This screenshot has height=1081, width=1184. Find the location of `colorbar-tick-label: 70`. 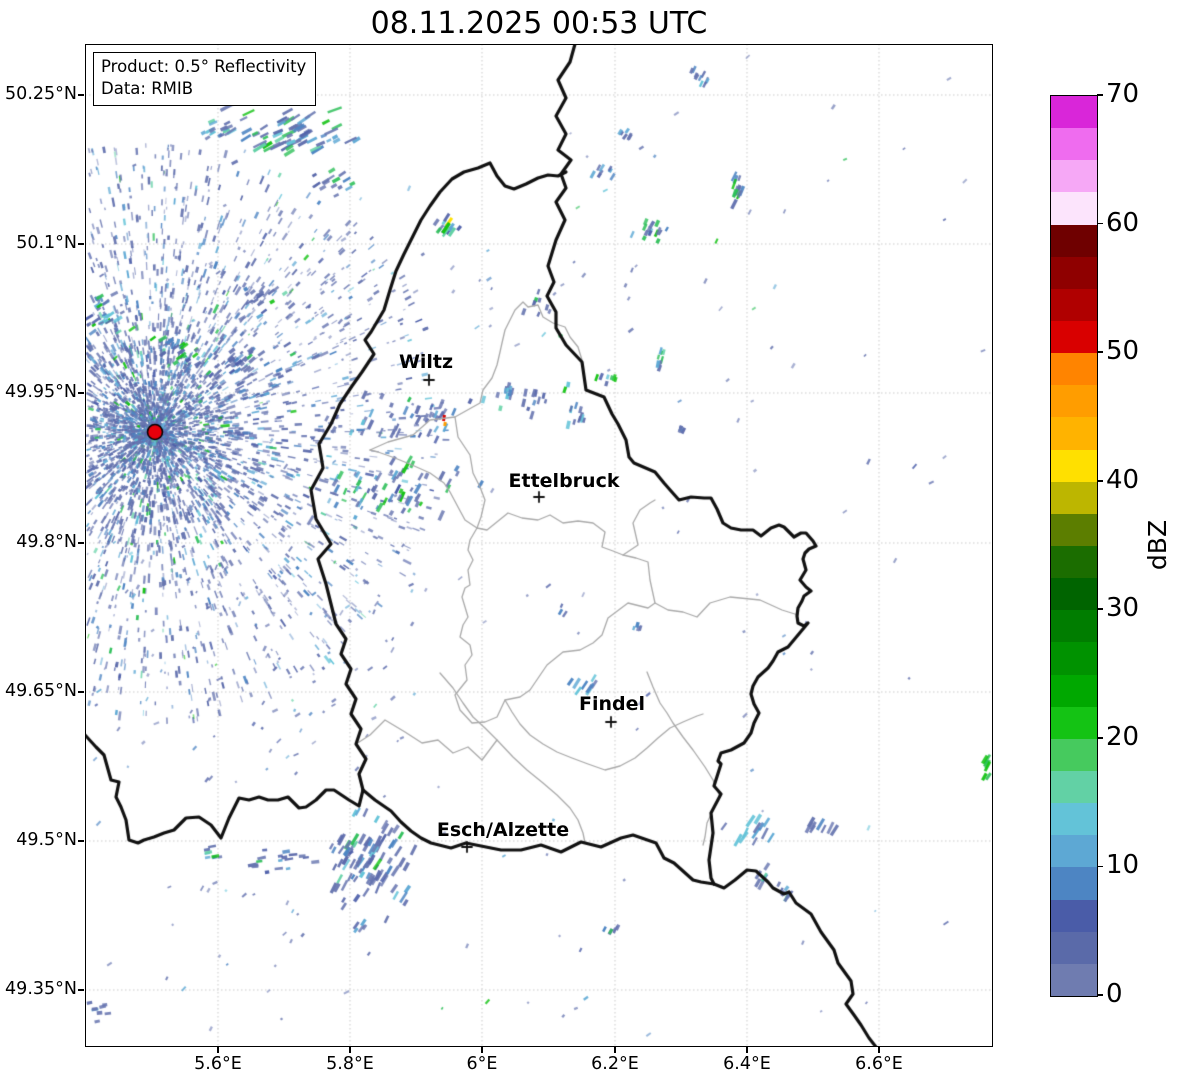

colorbar-tick-label: 70 is located at coordinates (1123, 94).